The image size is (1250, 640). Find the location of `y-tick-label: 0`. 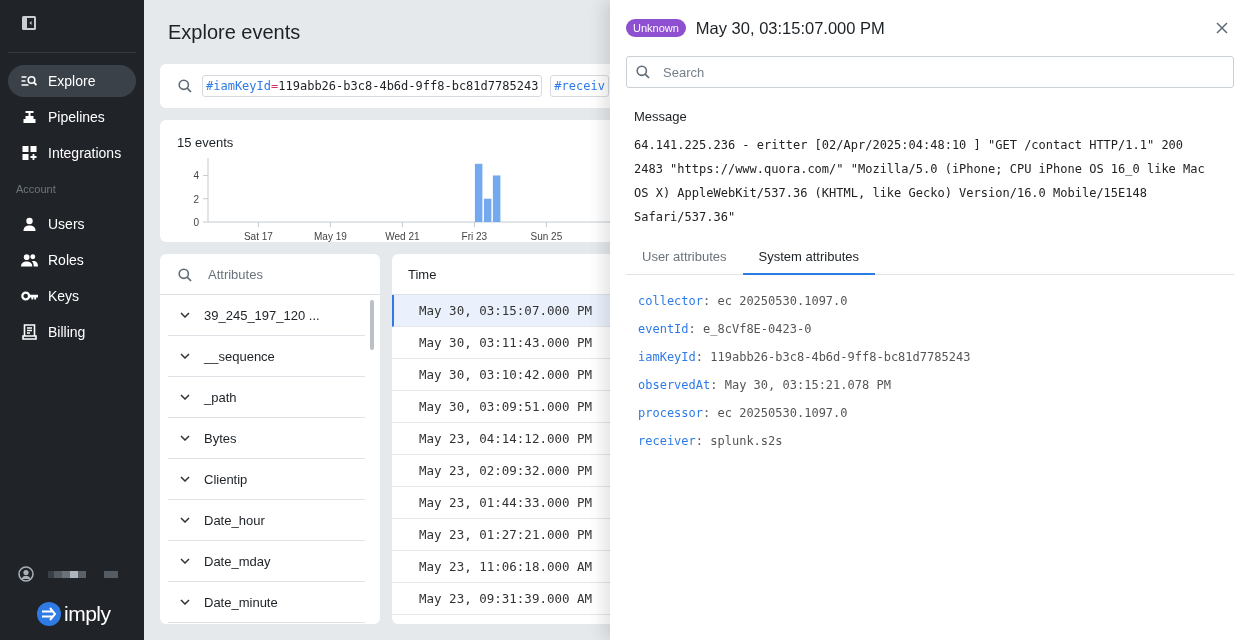

y-tick-label: 0 is located at coordinates (196, 222).